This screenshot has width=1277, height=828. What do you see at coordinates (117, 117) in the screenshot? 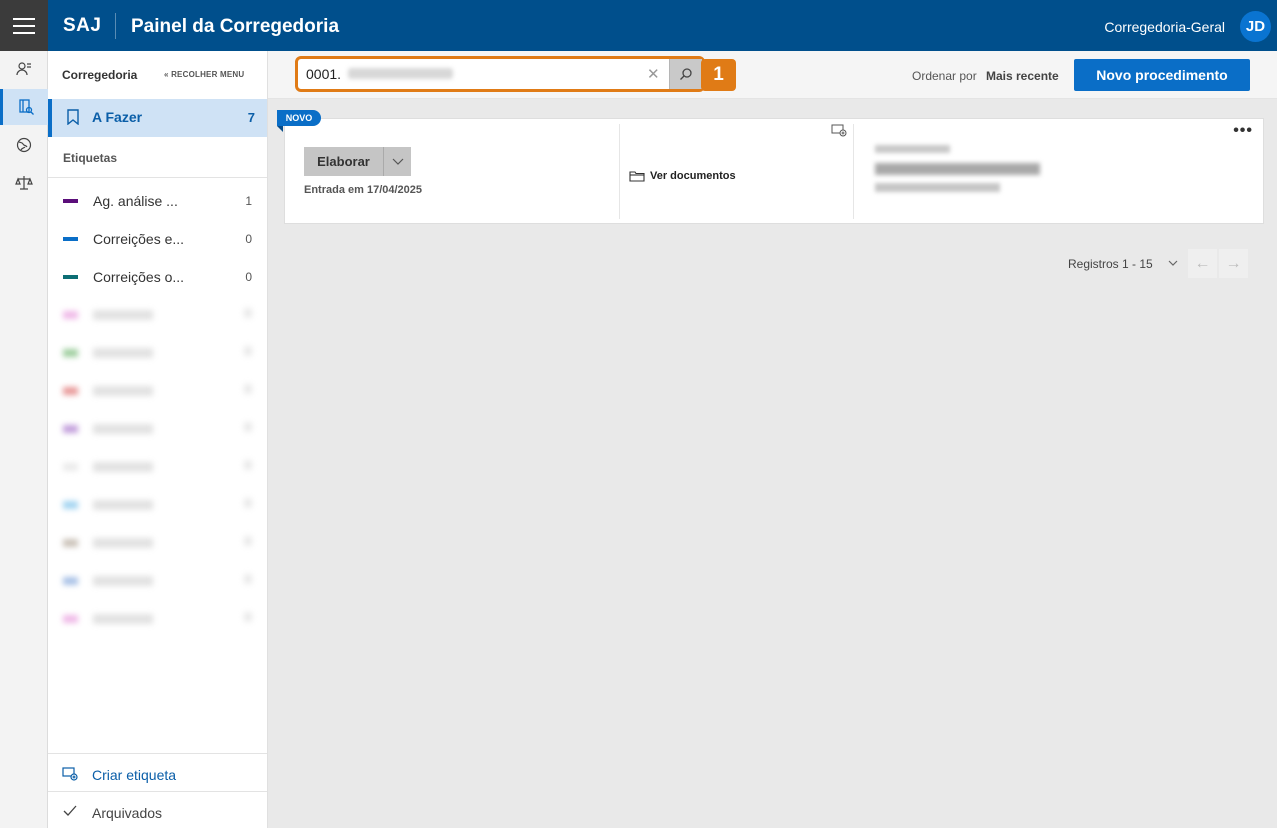
I see `sidebar-item-label: A Fazer` at bounding box center [117, 117].